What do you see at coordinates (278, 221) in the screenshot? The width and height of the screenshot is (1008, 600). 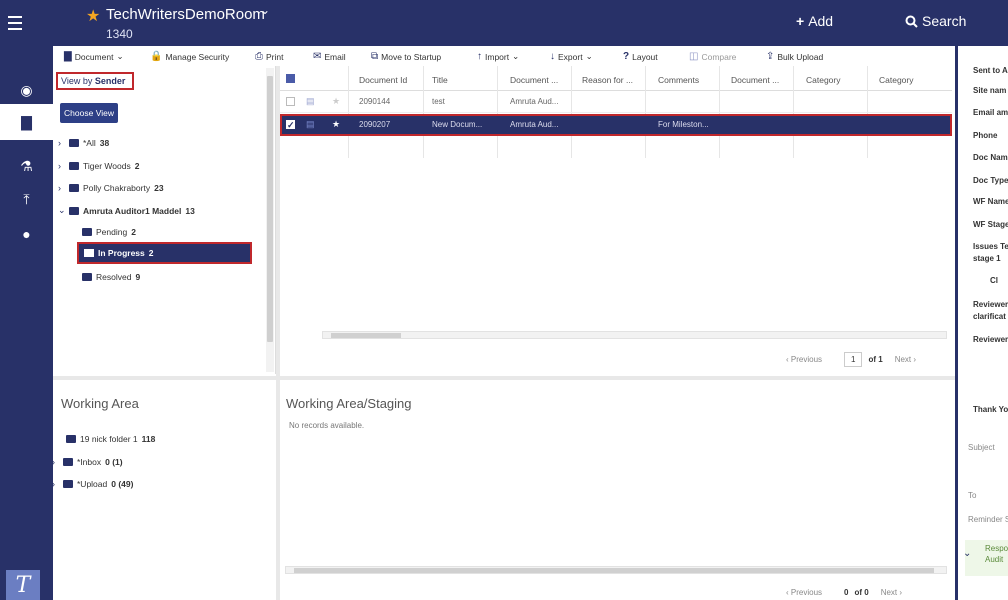 I see `vertical-splitter-top` at bounding box center [278, 221].